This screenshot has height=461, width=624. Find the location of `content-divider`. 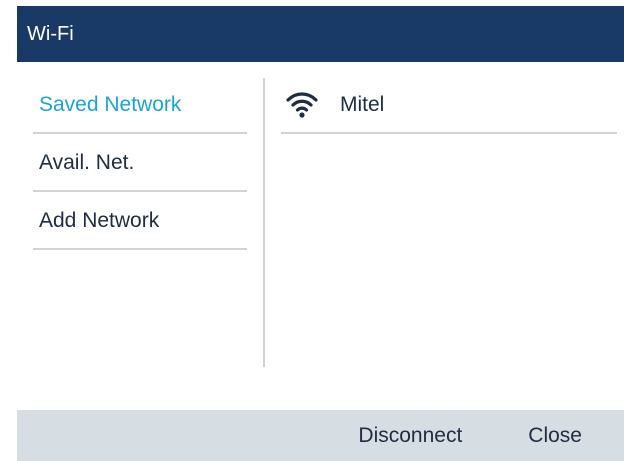

content-divider is located at coordinates (264, 222).